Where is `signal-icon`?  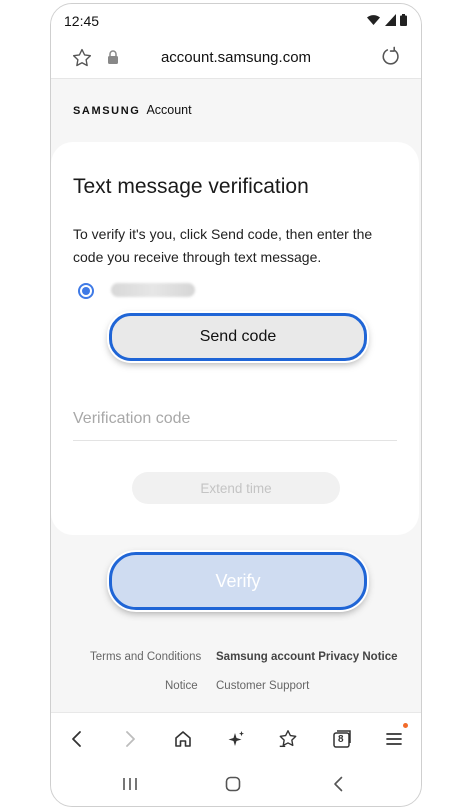 signal-icon is located at coordinates (390, 20).